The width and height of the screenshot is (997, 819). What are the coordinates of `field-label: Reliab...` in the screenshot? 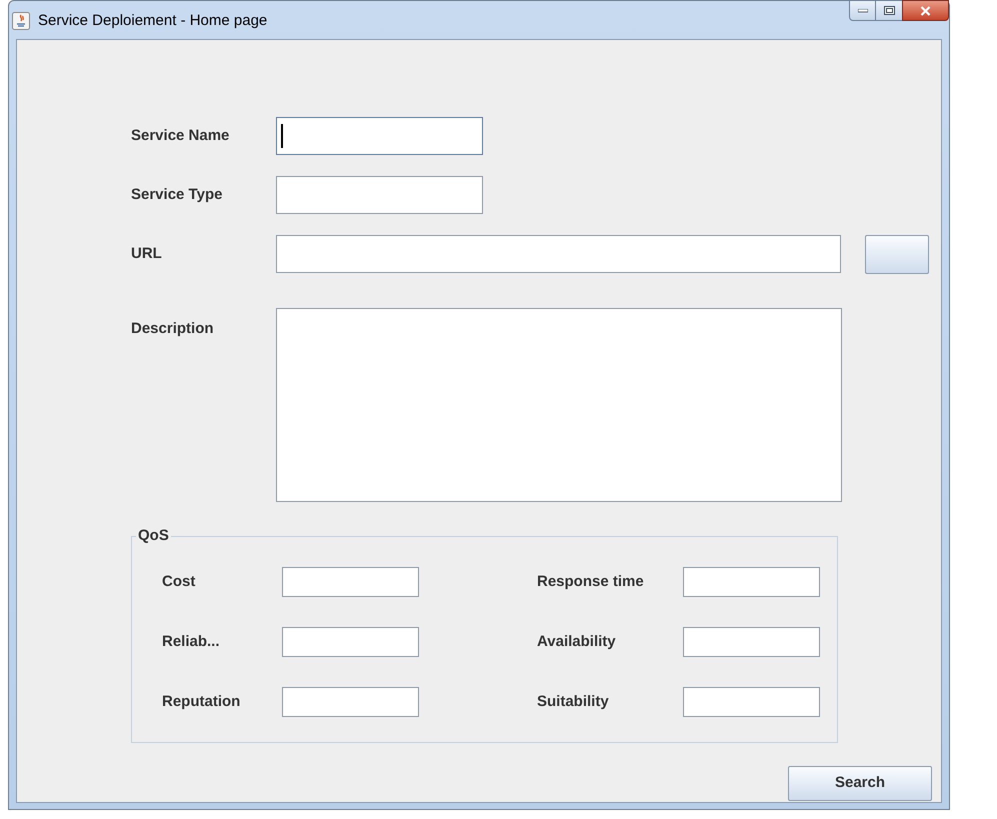 It's located at (191, 642).